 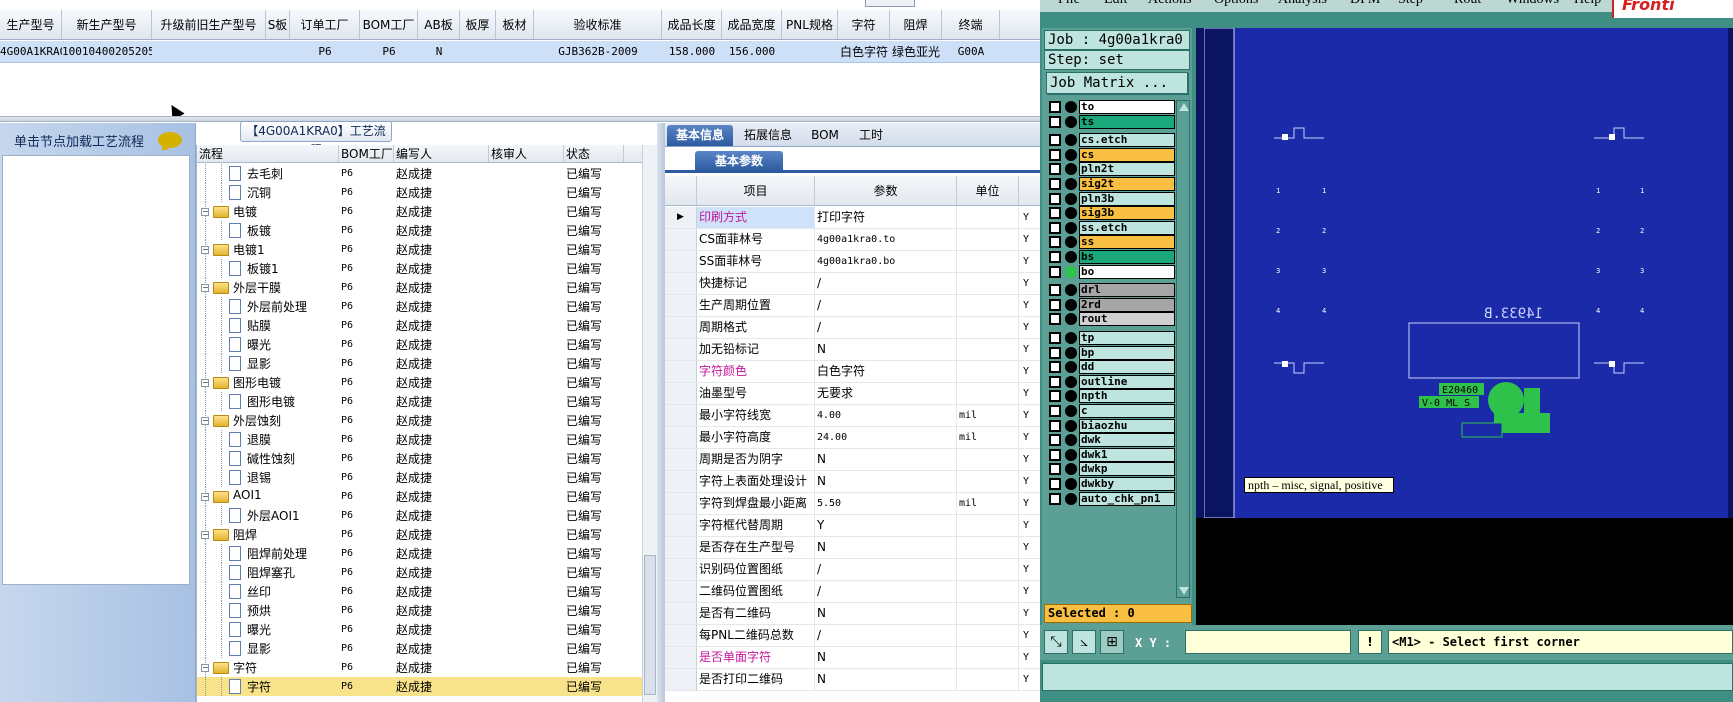 What do you see at coordinates (1127, 319) in the screenshot?
I see `layer-name: rout` at bounding box center [1127, 319].